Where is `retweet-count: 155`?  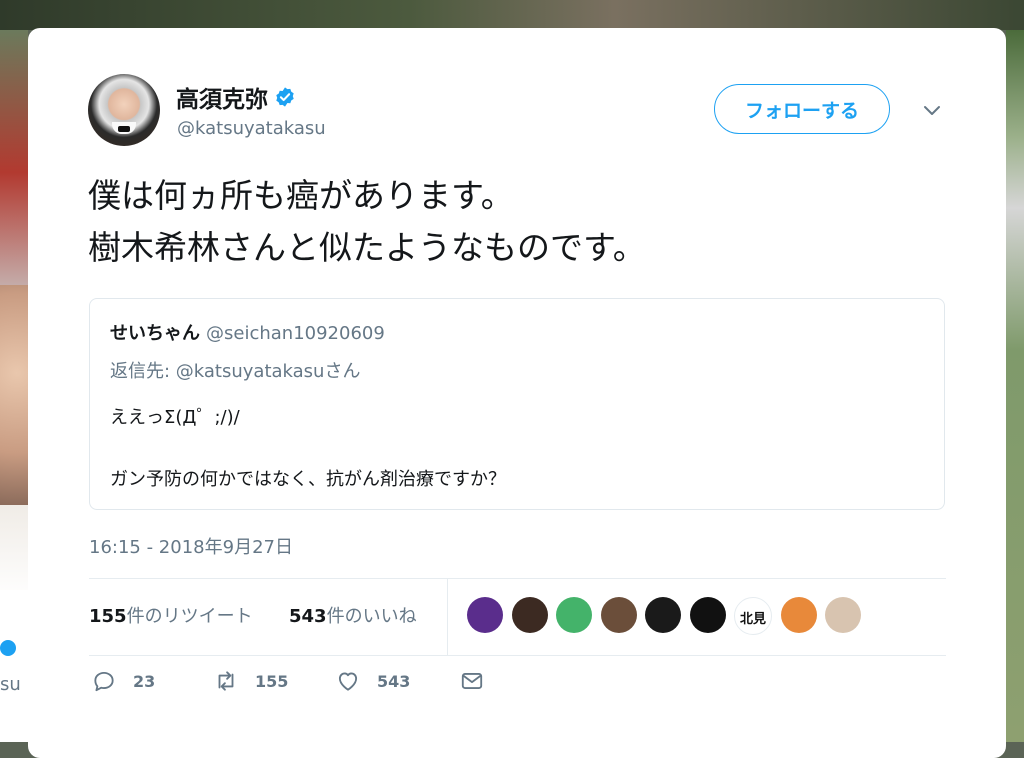 retweet-count: 155 is located at coordinates (272, 681).